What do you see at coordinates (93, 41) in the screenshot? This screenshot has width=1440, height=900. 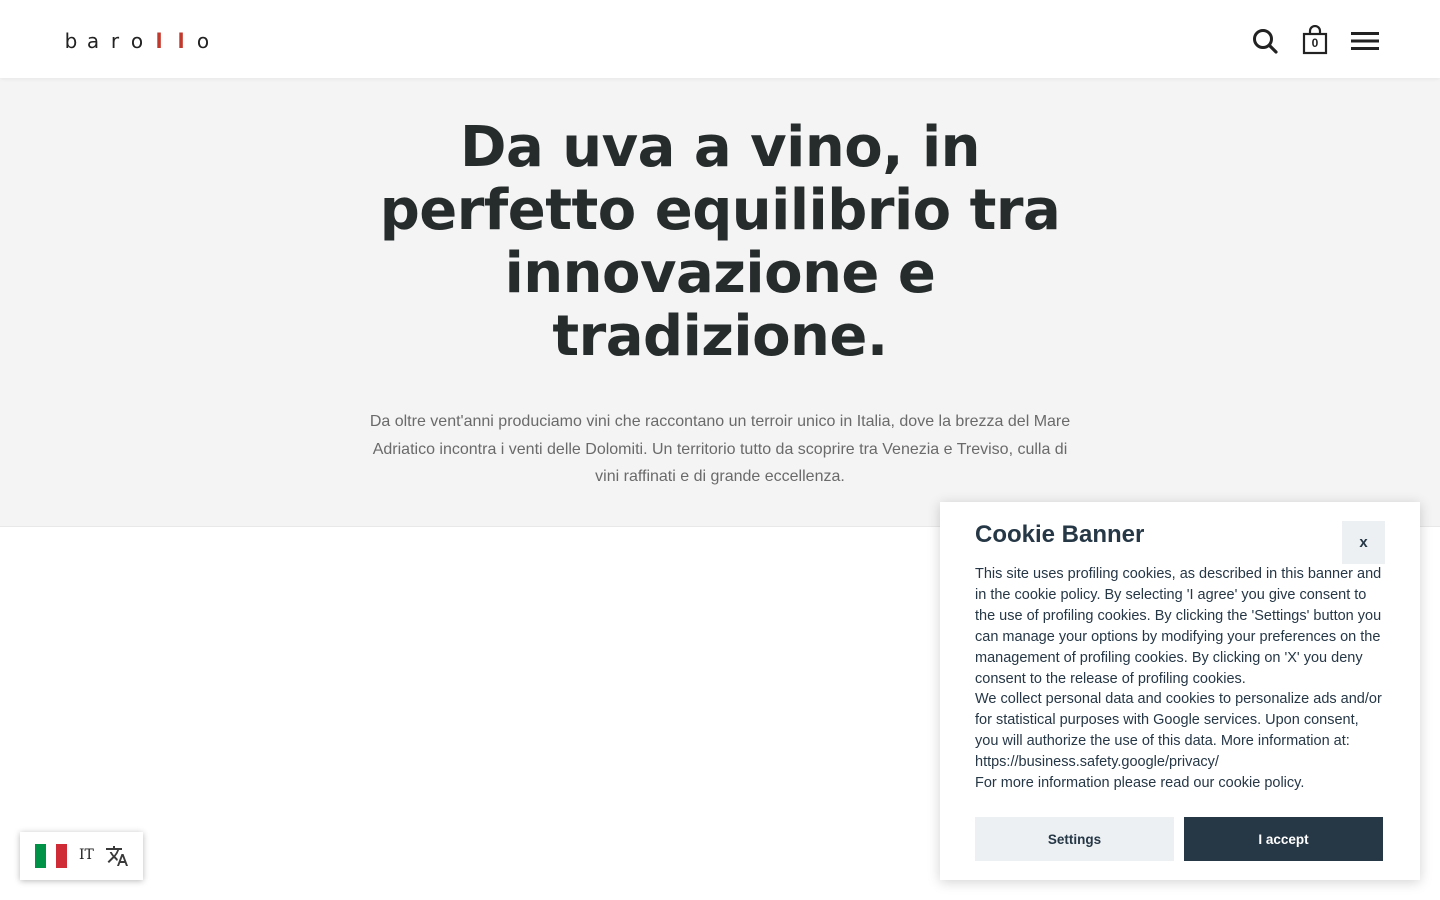 I see `logo-letter: a` at bounding box center [93, 41].